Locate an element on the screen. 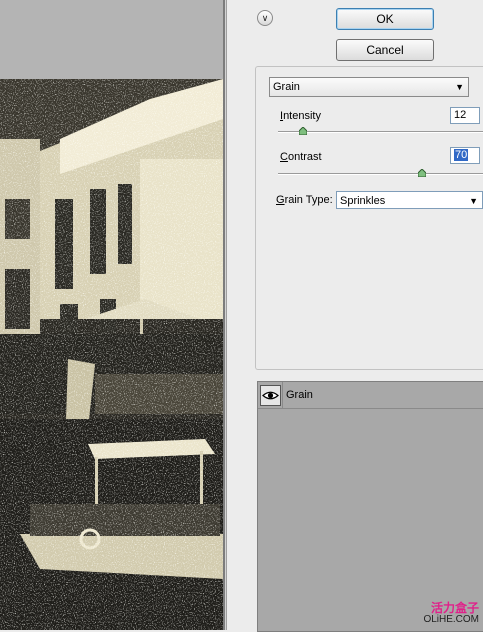 The image size is (483, 632). contrast-field: 70 is located at coordinates (465, 155).